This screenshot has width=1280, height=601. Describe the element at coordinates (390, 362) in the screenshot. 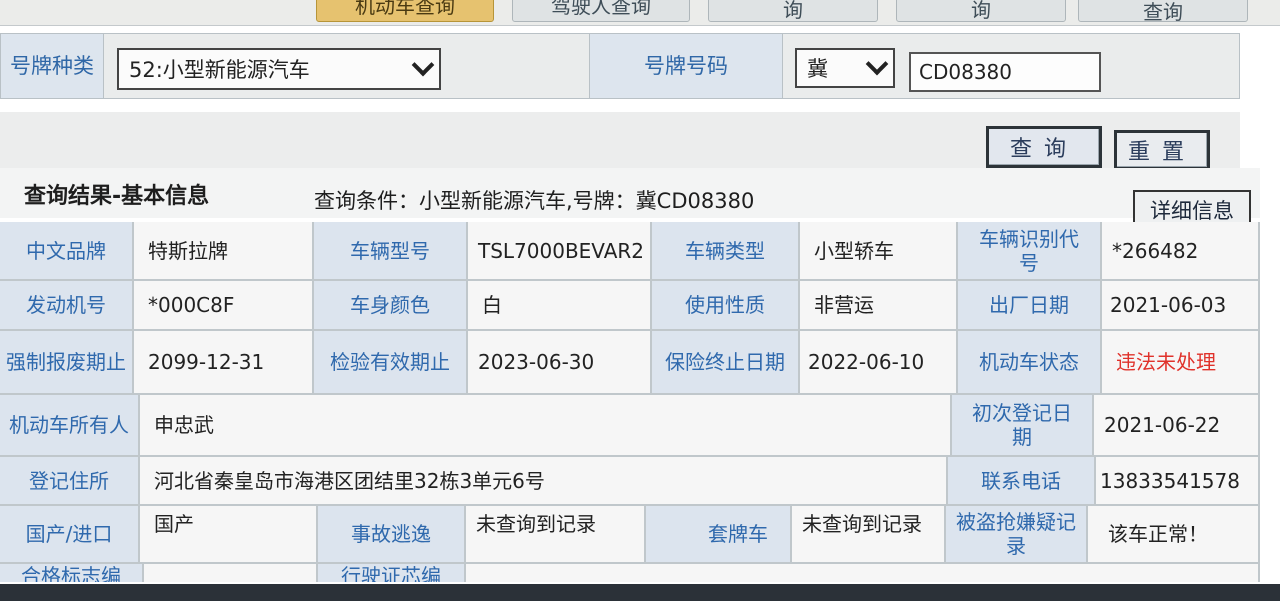

I see `inspection-date-label: 检验有效期止` at that location.